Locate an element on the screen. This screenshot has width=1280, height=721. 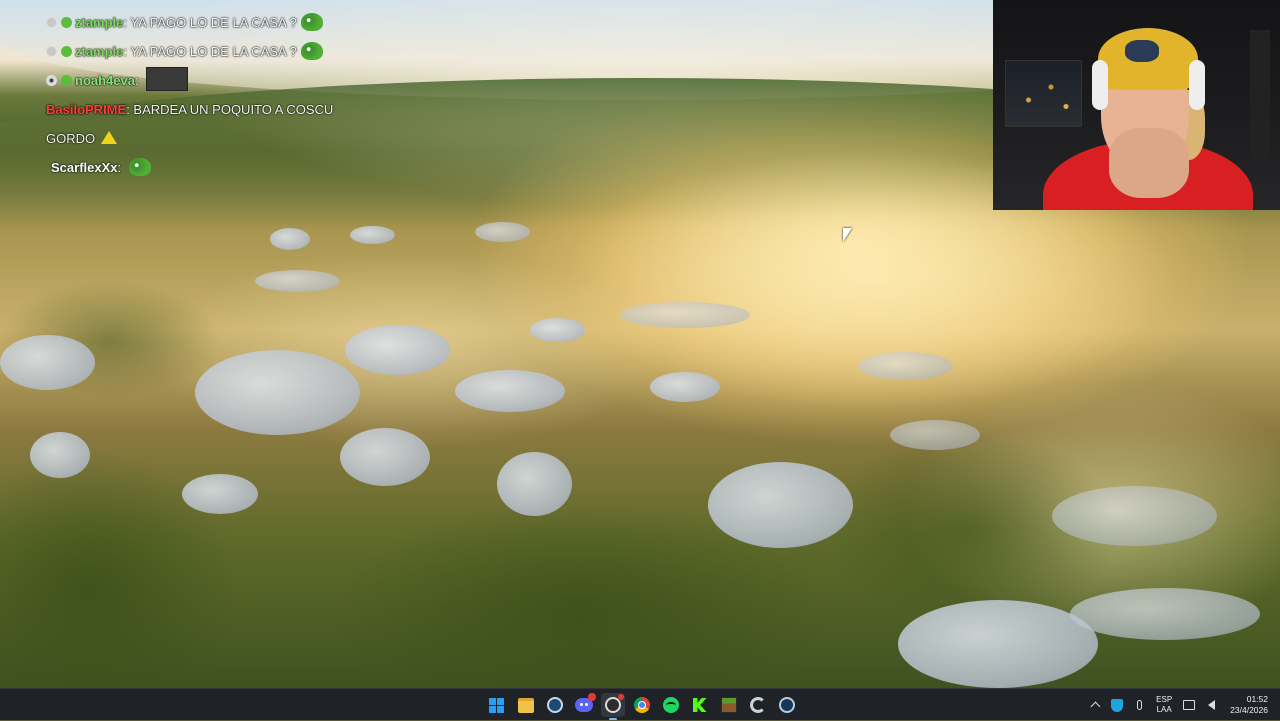
ccleaner-icon is located at coordinates (757, 705).